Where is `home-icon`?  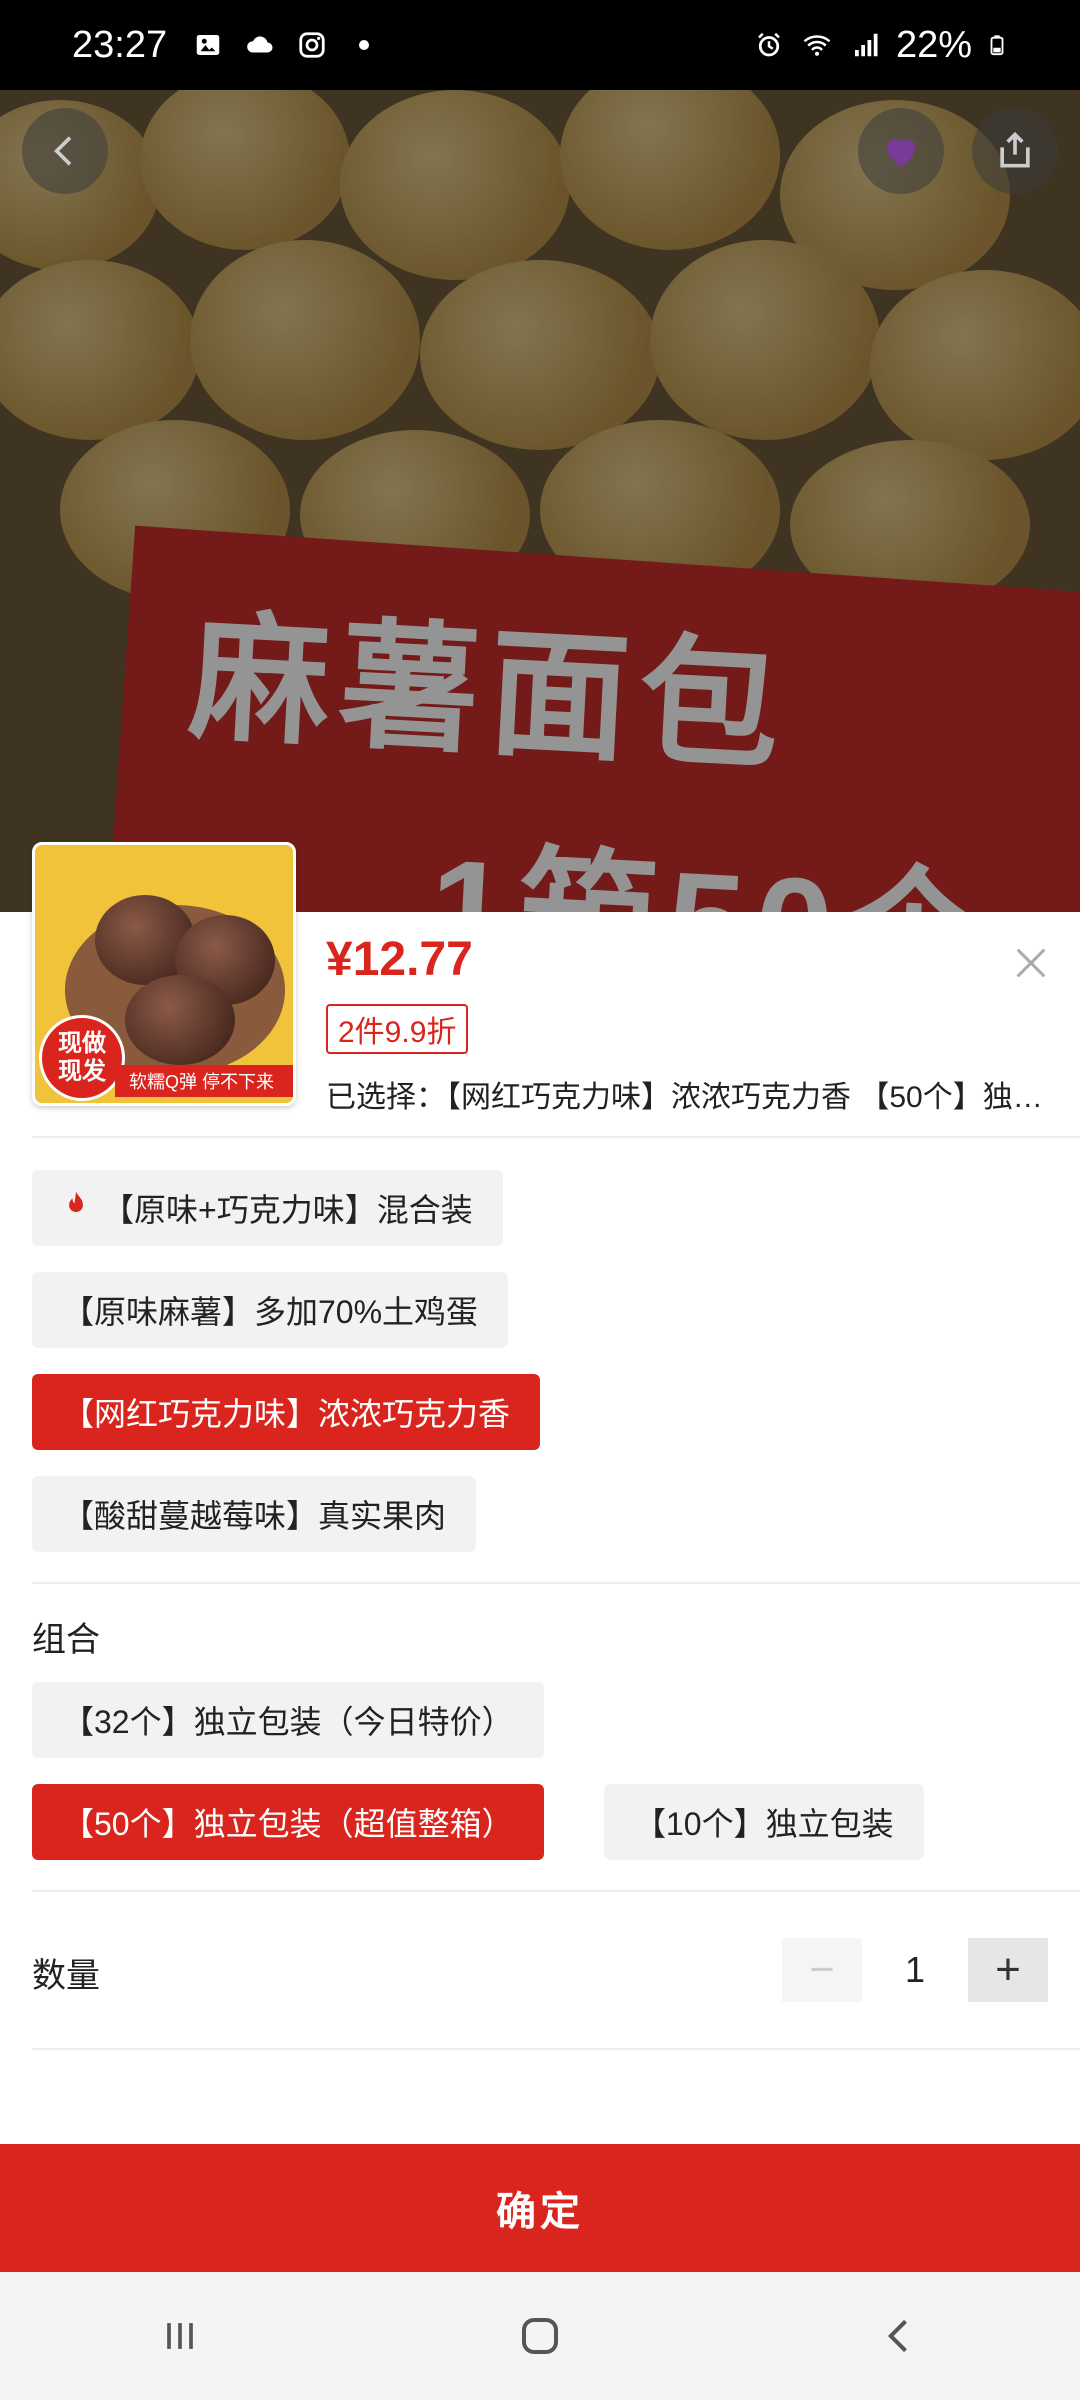
home-icon is located at coordinates (540, 2336).